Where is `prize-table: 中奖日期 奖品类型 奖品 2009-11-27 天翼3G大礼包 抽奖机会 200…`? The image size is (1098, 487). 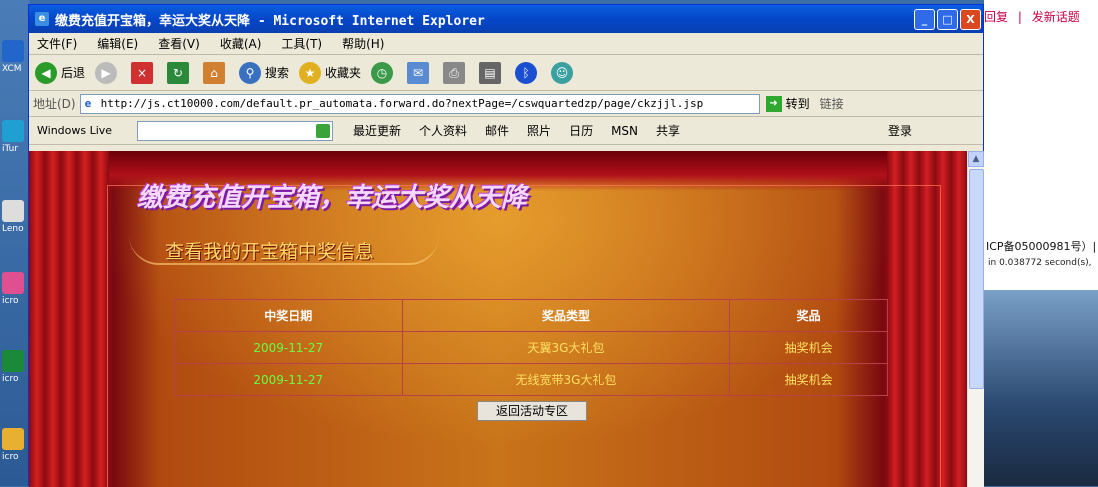 prize-table: 中奖日期 奖品类型 奖品 2009-11-27 天翼3G大礼包 抽奖机会 200… is located at coordinates (531, 347).